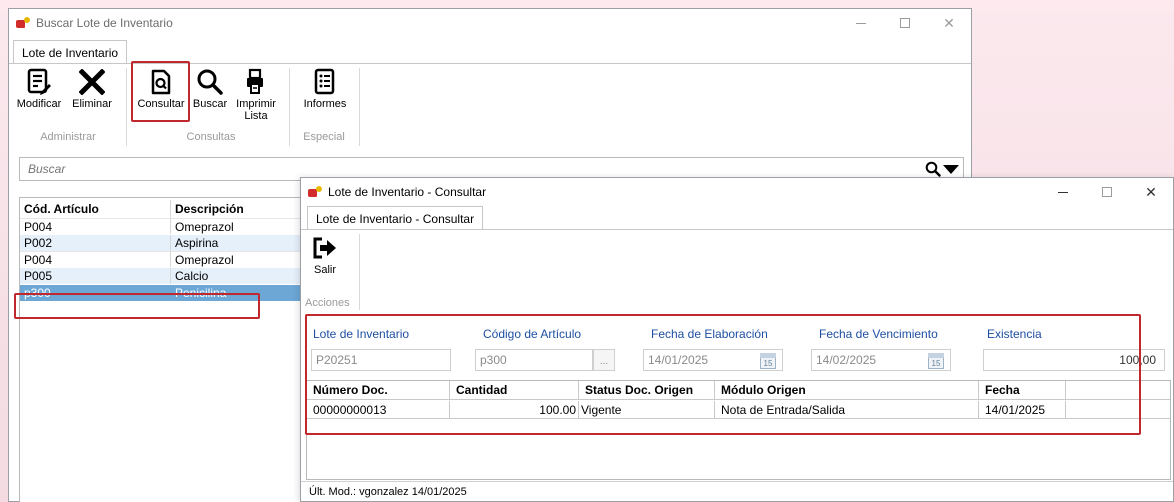 Image resolution: width=1174 pixels, height=502 pixels. What do you see at coordinates (39, 104) in the screenshot?
I see `modificar-label: Modificar` at bounding box center [39, 104].